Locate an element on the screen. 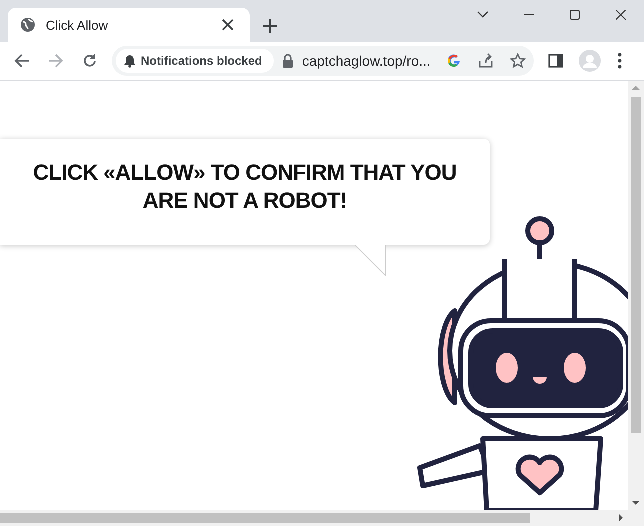 The height and width of the screenshot is (526, 644). arrow-left-icon is located at coordinates (22, 61).